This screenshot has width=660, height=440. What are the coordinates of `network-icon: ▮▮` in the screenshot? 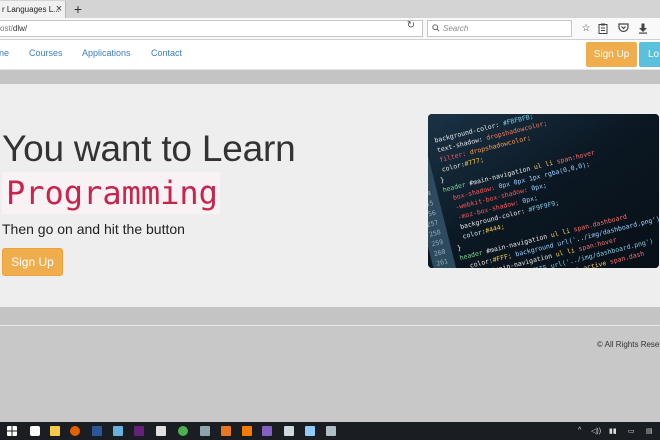 It's located at (613, 431).